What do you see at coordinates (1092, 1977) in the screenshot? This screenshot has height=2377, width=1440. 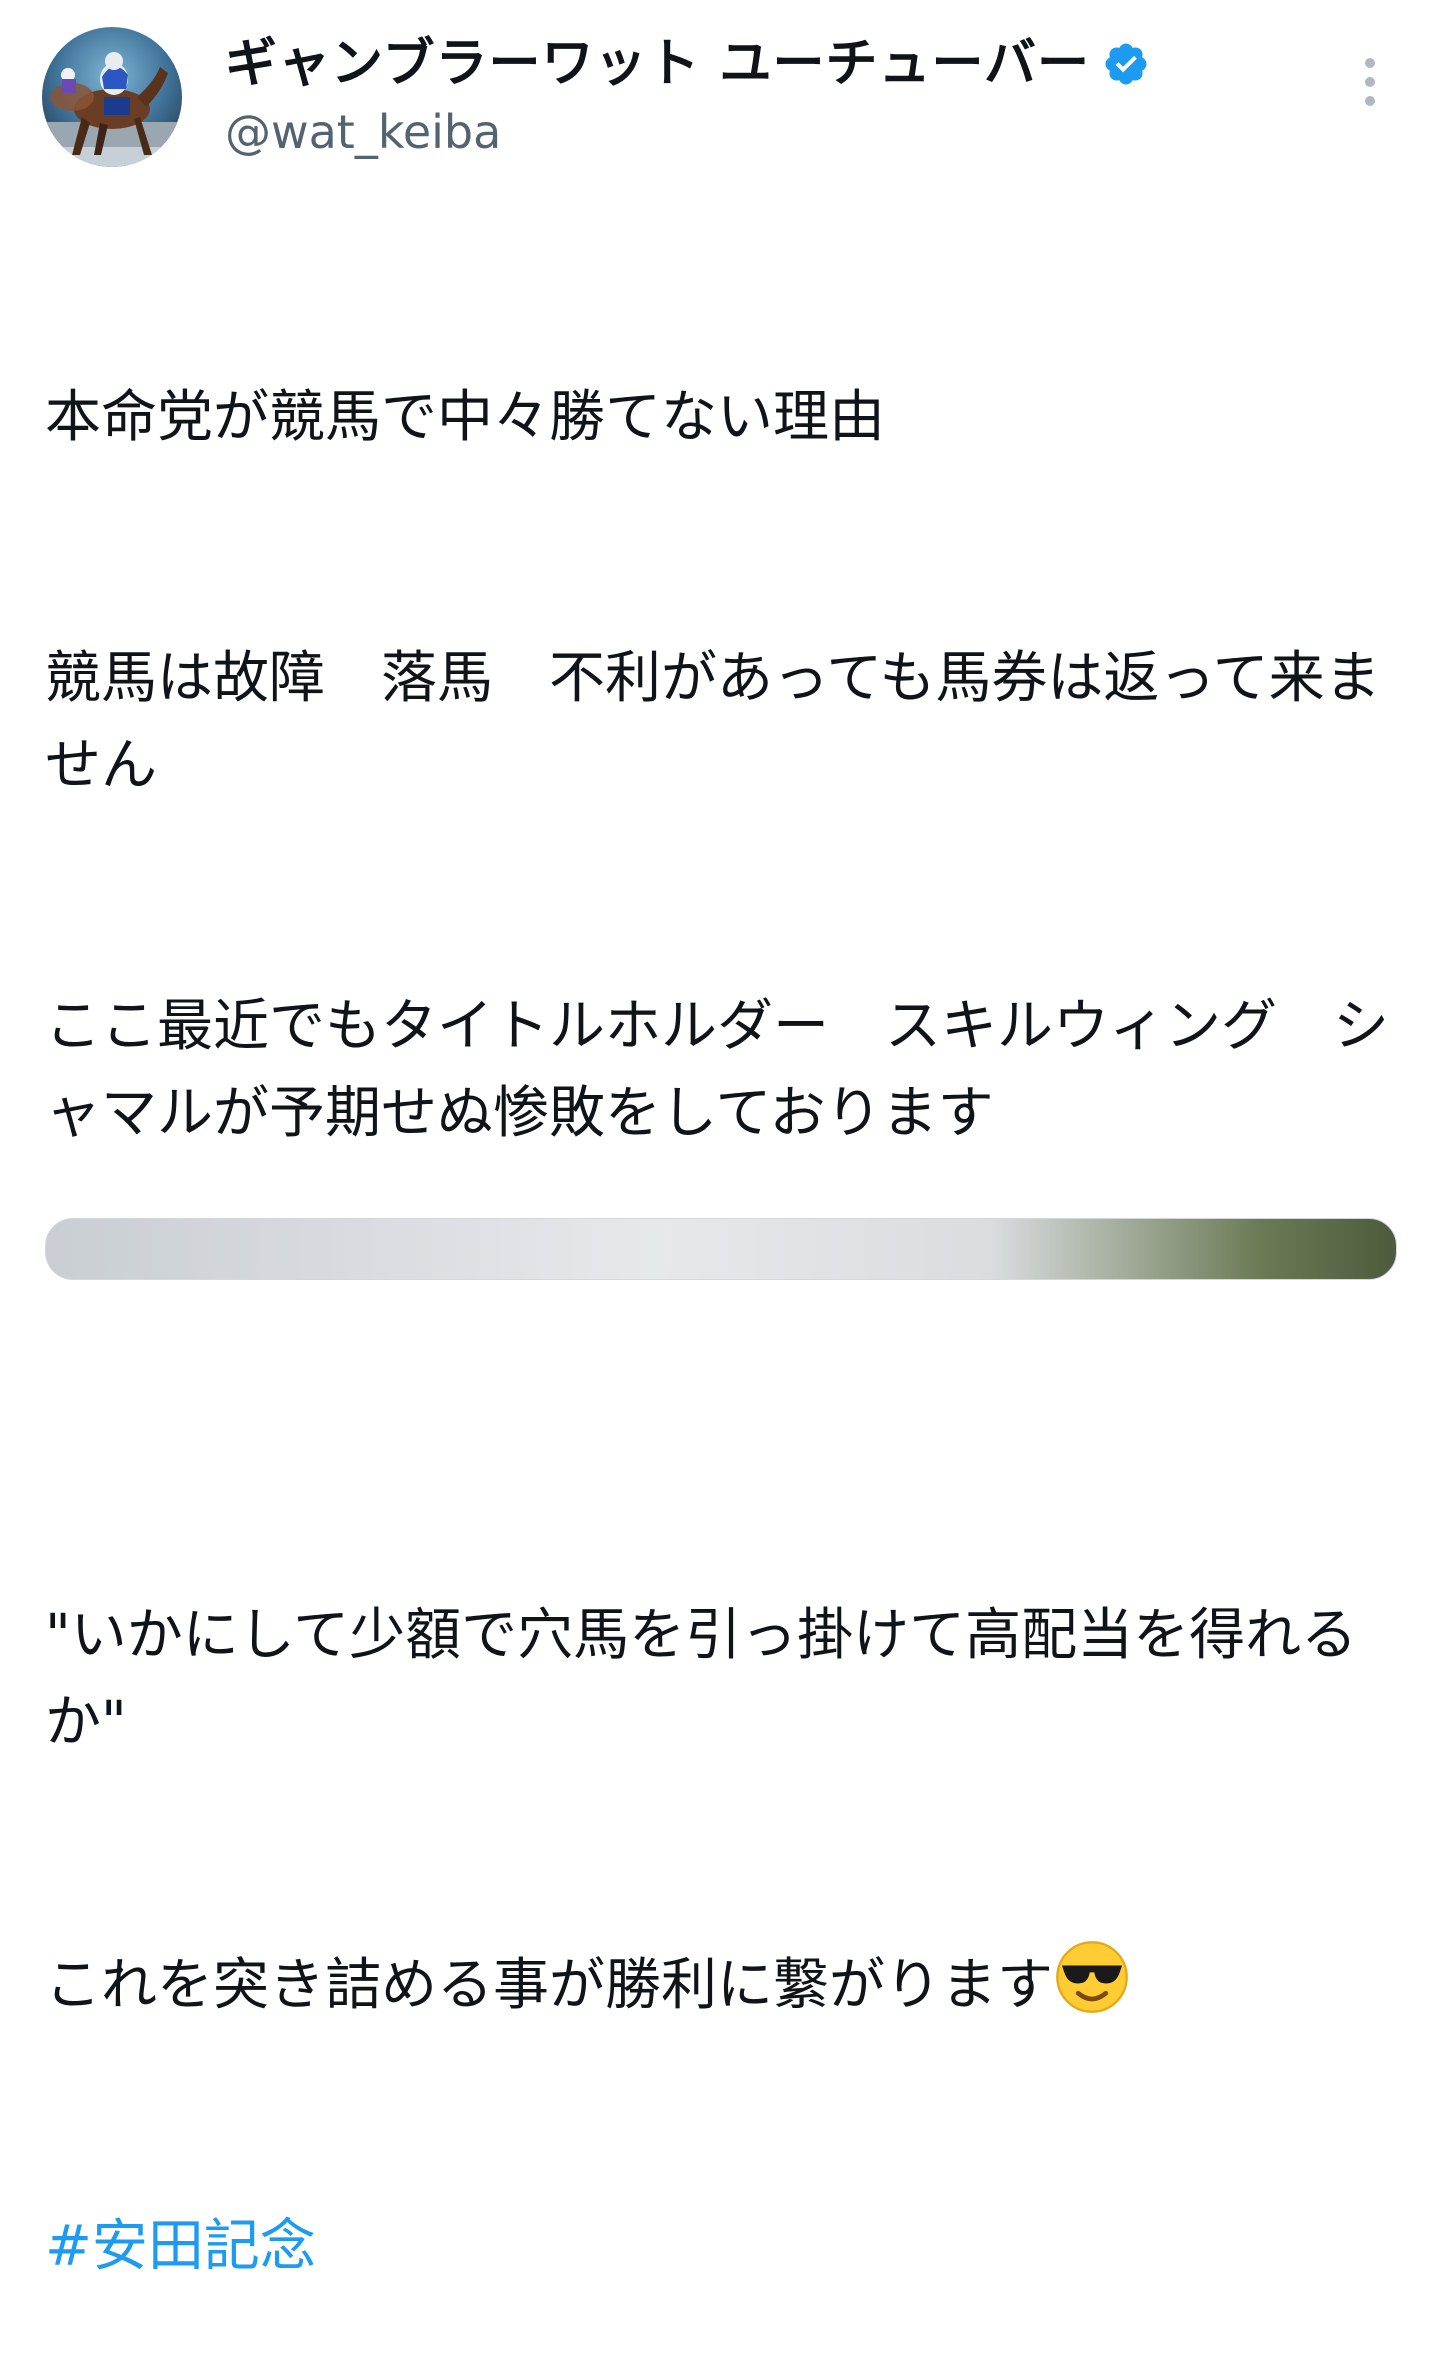 I see `smiling-face-with-sunglasses-icon` at bounding box center [1092, 1977].